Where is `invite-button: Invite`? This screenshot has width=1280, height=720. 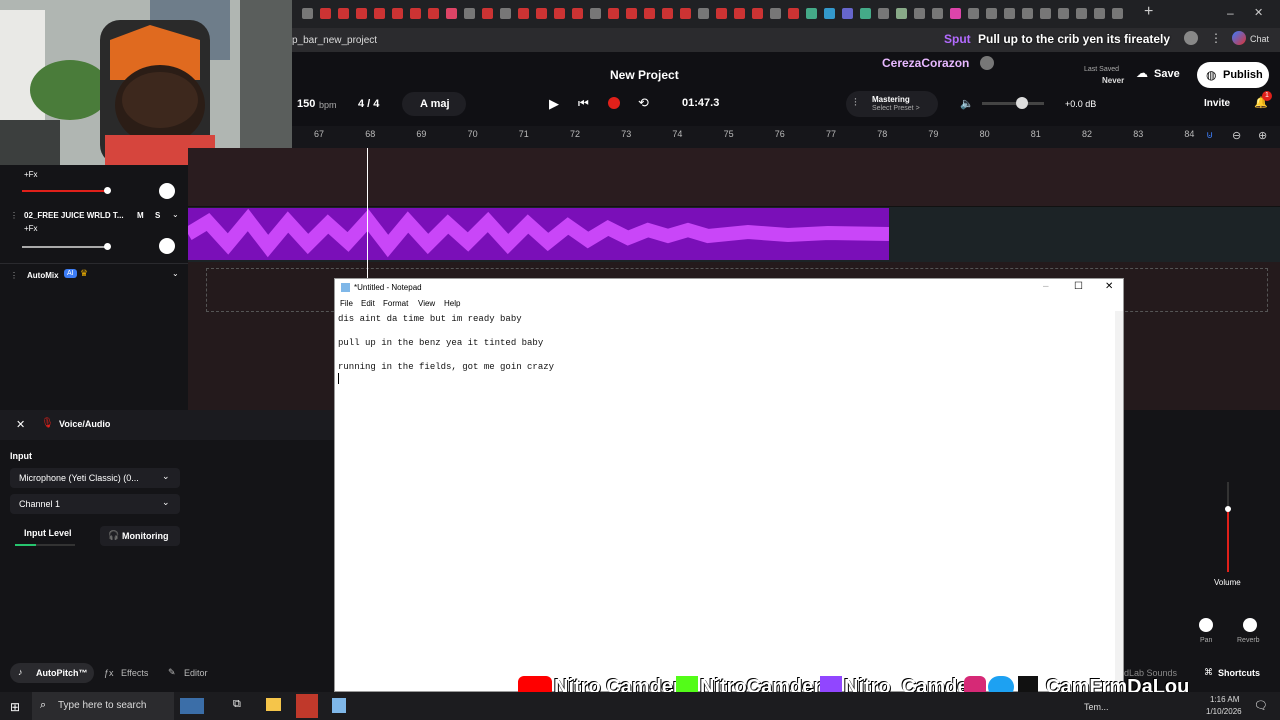
invite-button: Invite is located at coordinates (1217, 103).